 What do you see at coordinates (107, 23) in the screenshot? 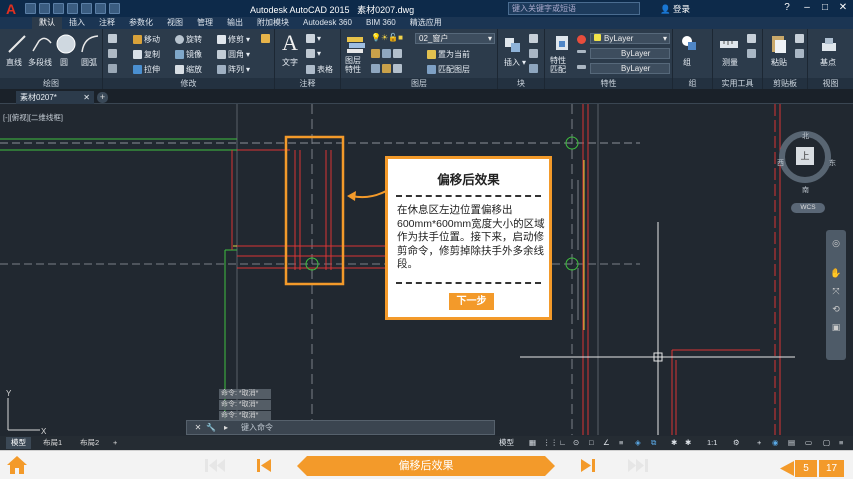
I see `ribbon-tab-2: 注释` at bounding box center [107, 23].